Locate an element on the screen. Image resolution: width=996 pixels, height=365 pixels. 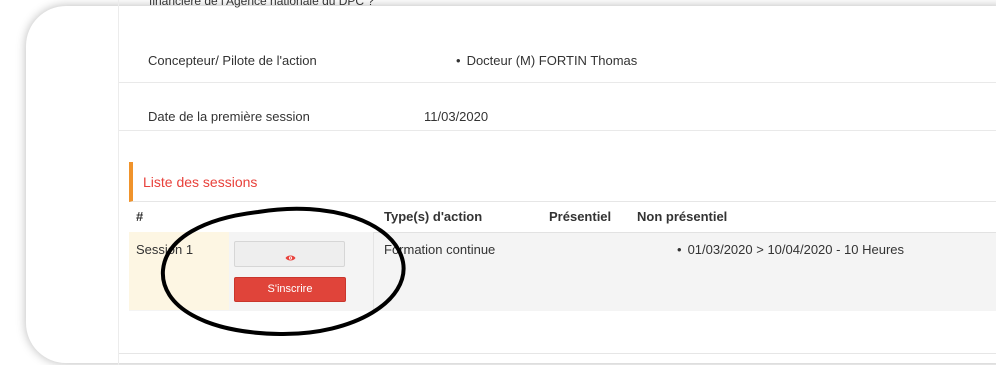
designer-label: Concepteur/ Pilote de l'action is located at coordinates (232, 60).